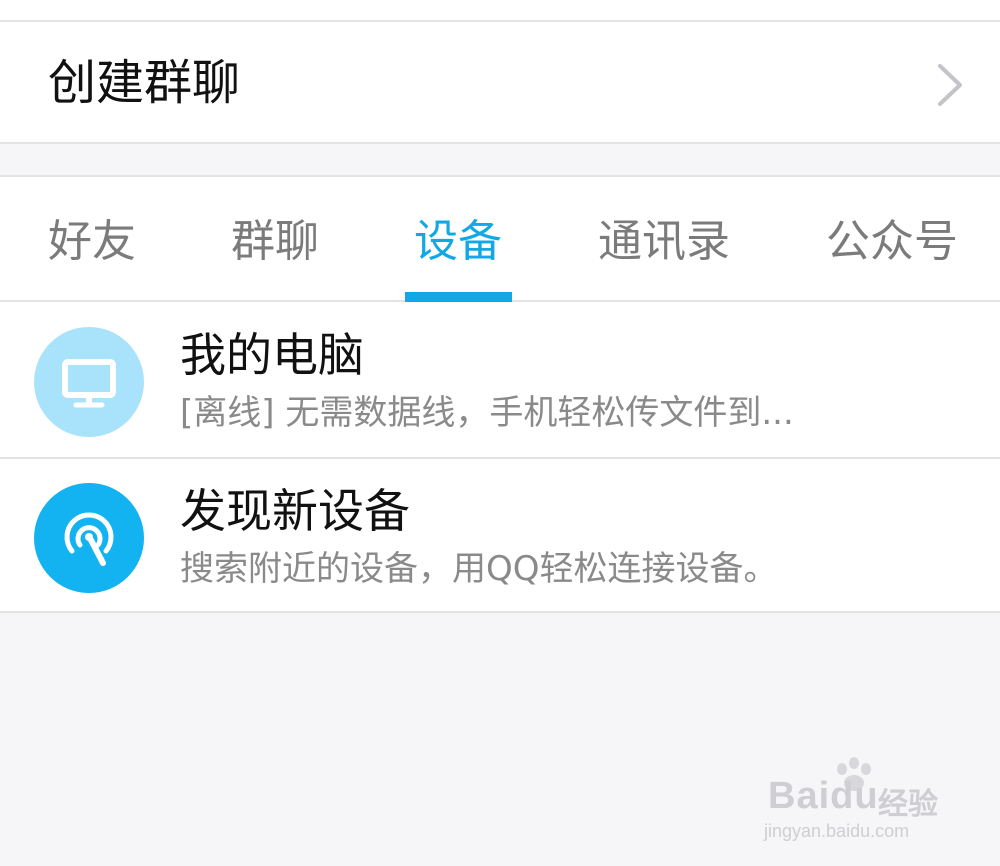 Image resolution: width=1000 pixels, height=866 pixels. Describe the element at coordinates (295, 511) in the screenshot. I see `item-title: 发现新设备` at that location.